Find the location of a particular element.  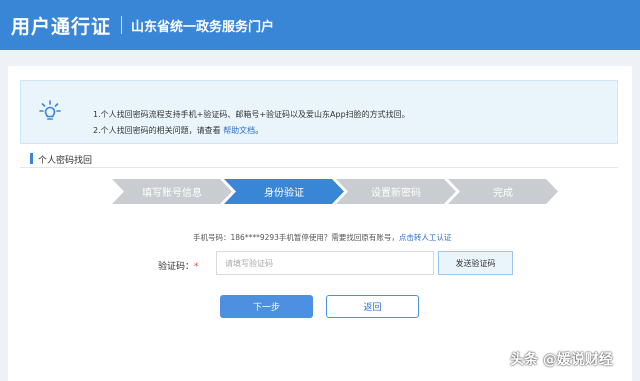

help-doc-link: 帮助文档 is located at coordinates (239, 130).